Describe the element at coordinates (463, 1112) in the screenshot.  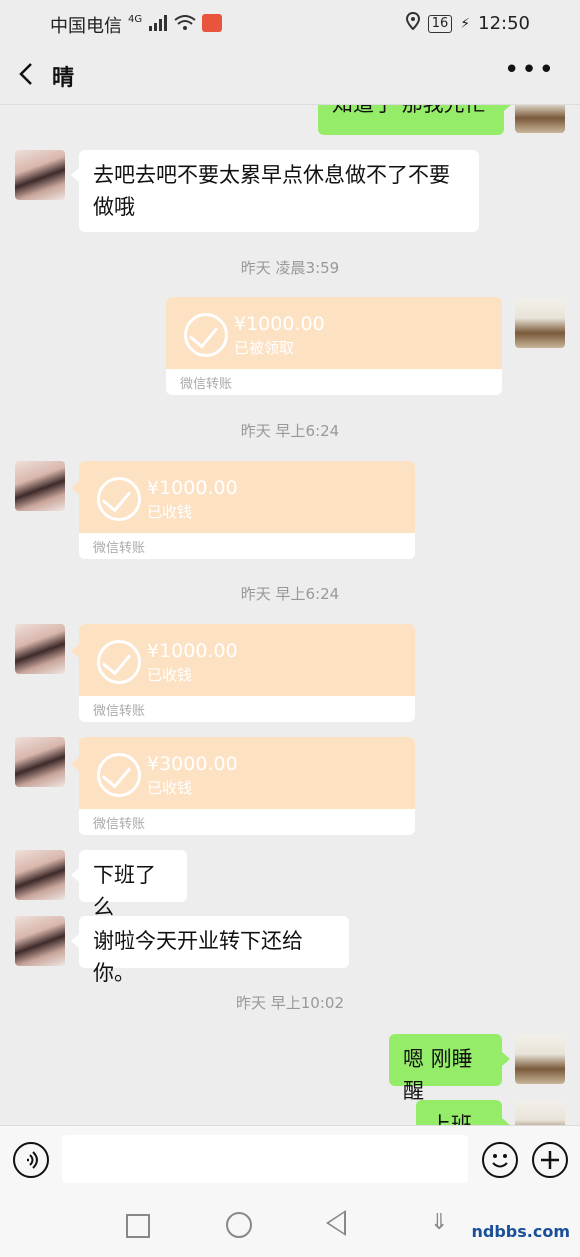
I see `message-bubble-outgoing: 上班了` at that location.